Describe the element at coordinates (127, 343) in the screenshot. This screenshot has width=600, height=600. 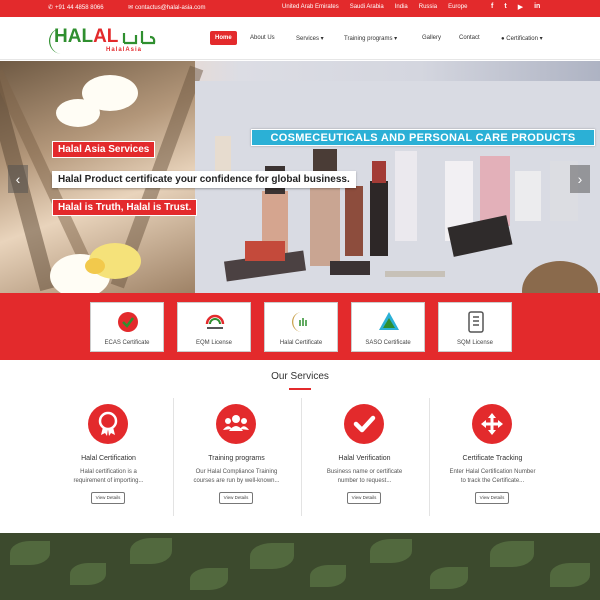
I see `cert-label: ECAS Certificate` at that location.